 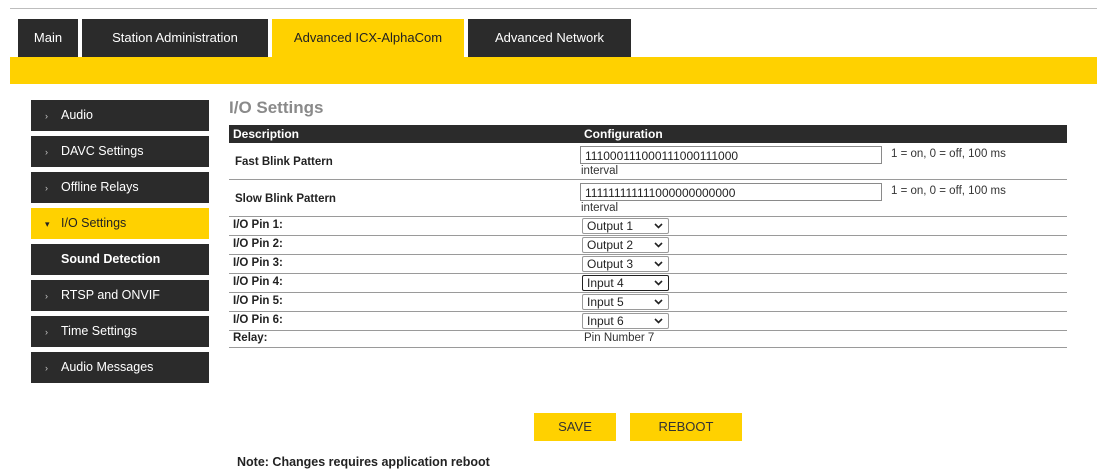 I want to click on reboot-button: REBOOT, so click(x=686, y=427).